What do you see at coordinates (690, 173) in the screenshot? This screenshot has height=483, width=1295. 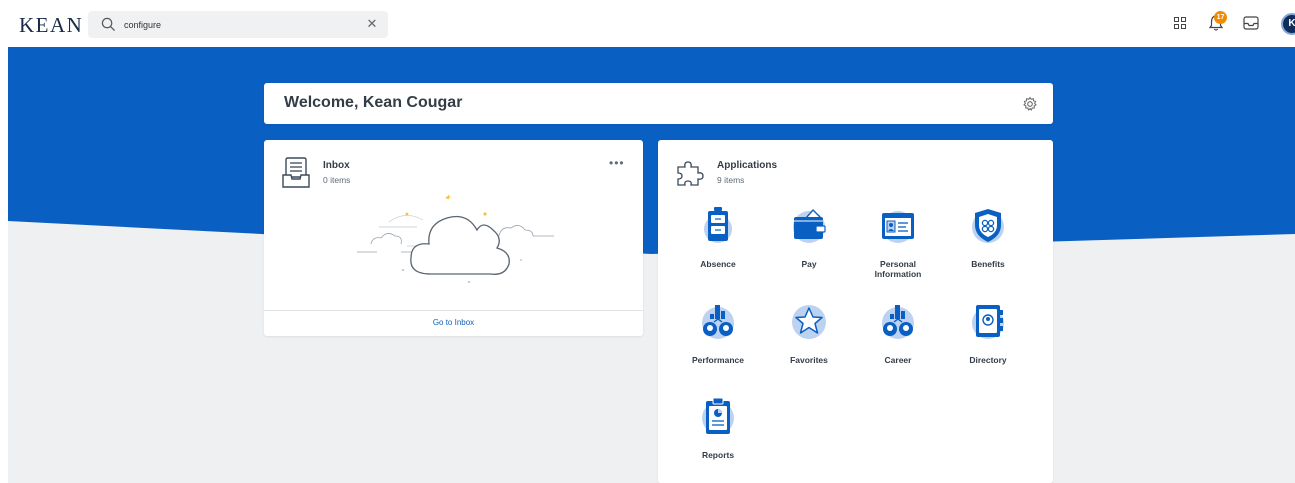 I see `puzzle-icon` at bounding box center [690, 173].